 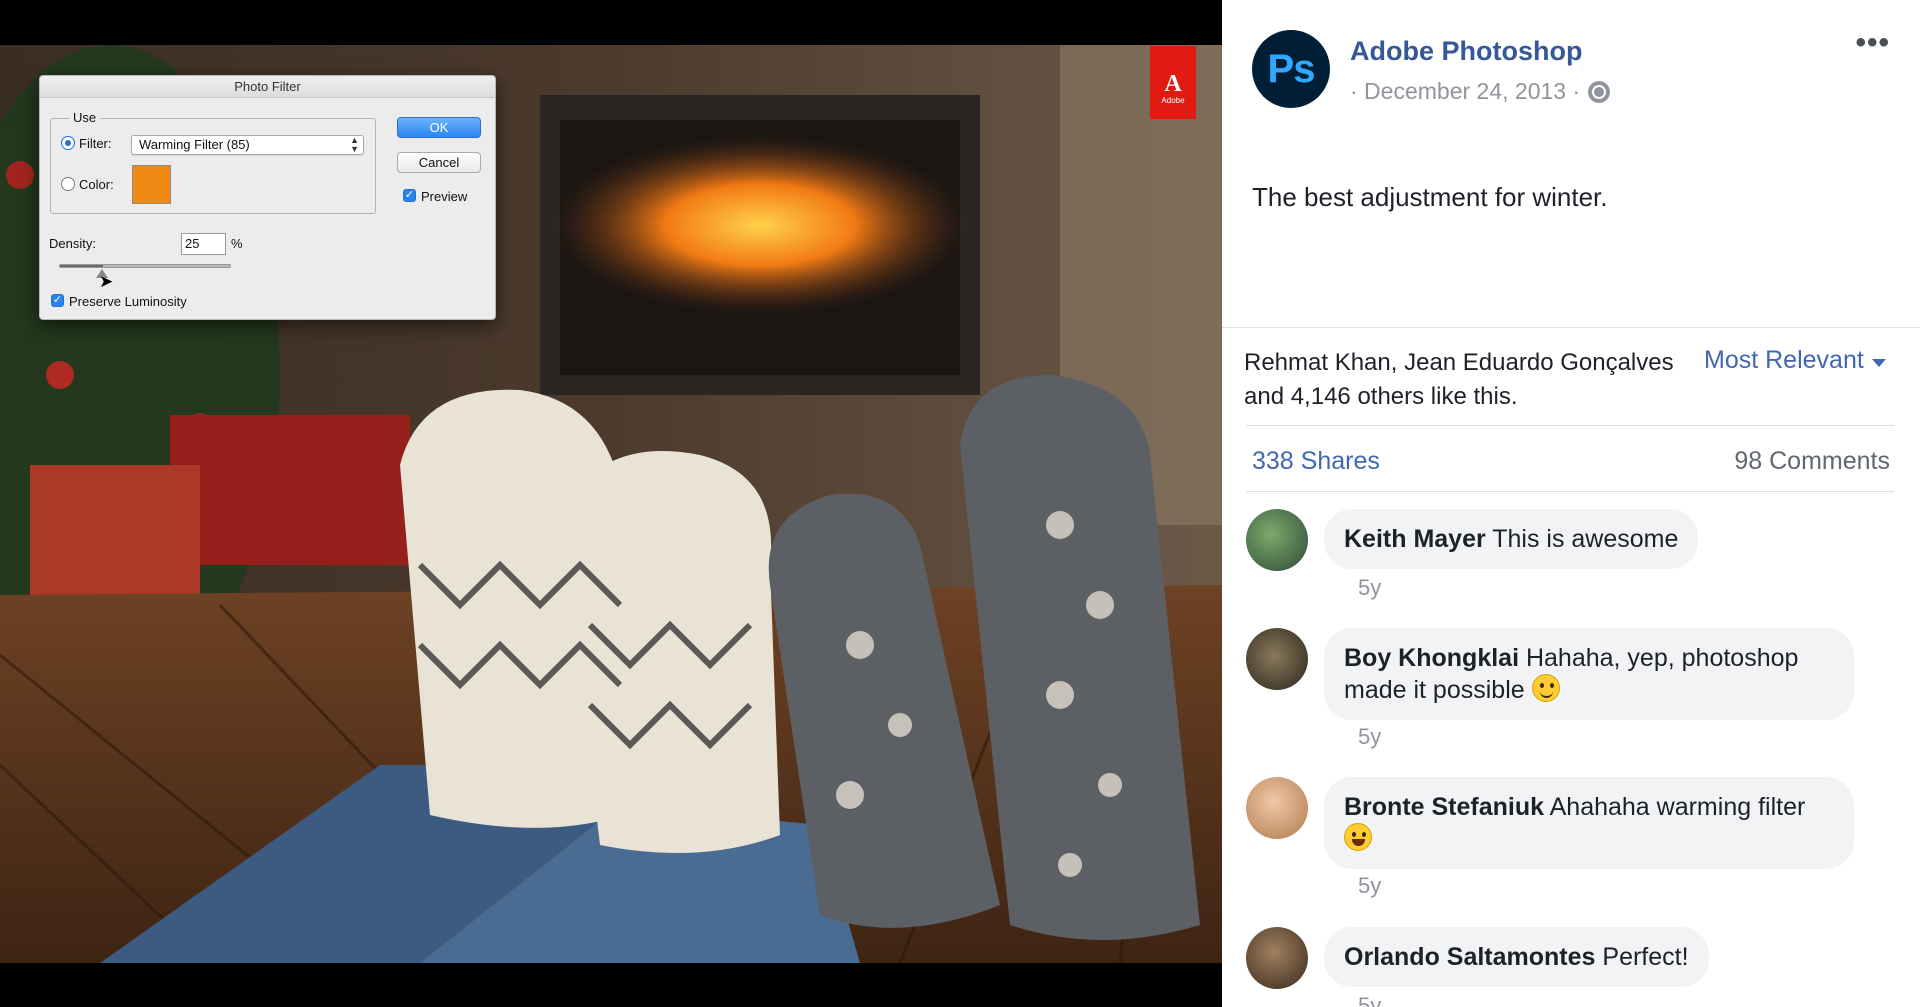 I want to click on page-avatar-text: Ps, so click(x=1291, y=68).